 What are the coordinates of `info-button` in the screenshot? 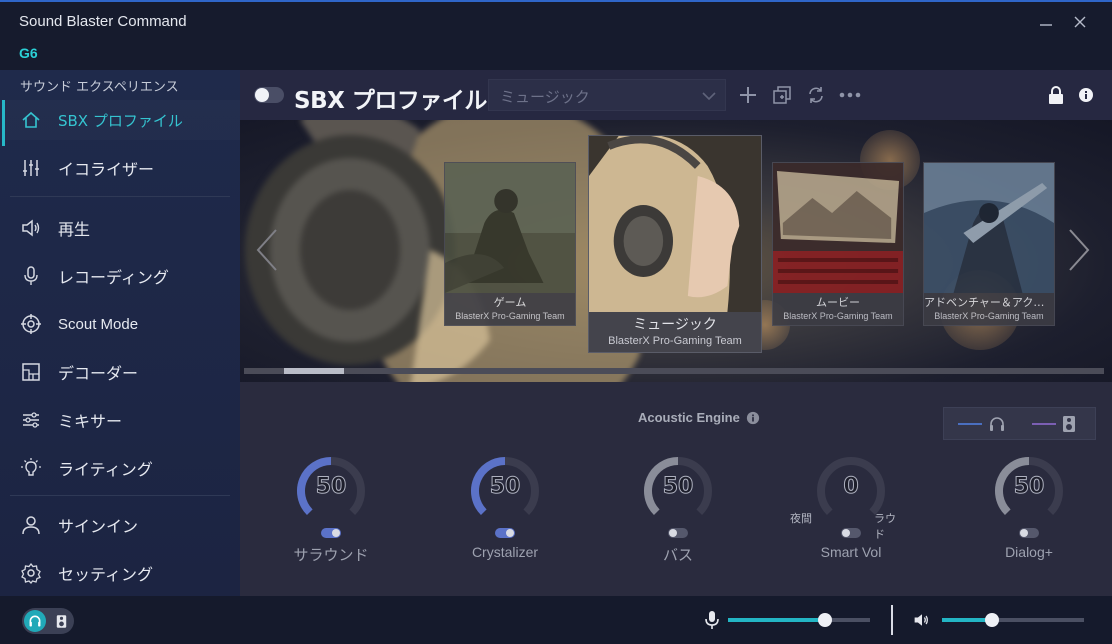 It's located at (1086, 95).